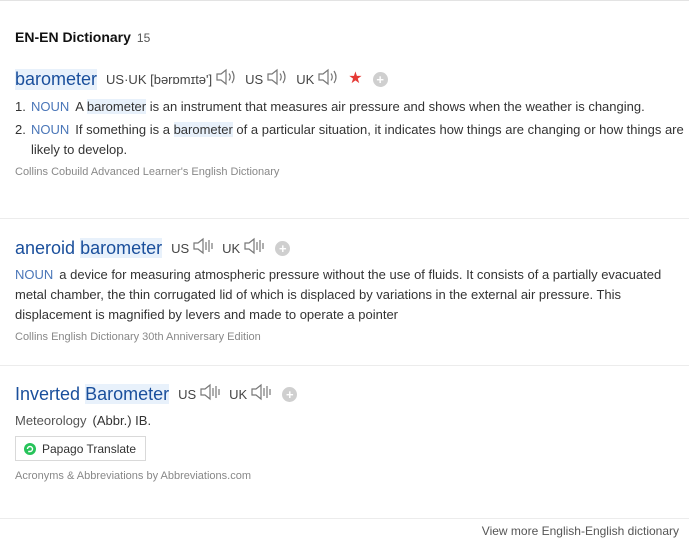 Image resolution: width=689 pixels, height=549 pixels. Describe the element at coordinates (127, 393) in the screenshot. I see `highlighted-term: Barometer` at that location.